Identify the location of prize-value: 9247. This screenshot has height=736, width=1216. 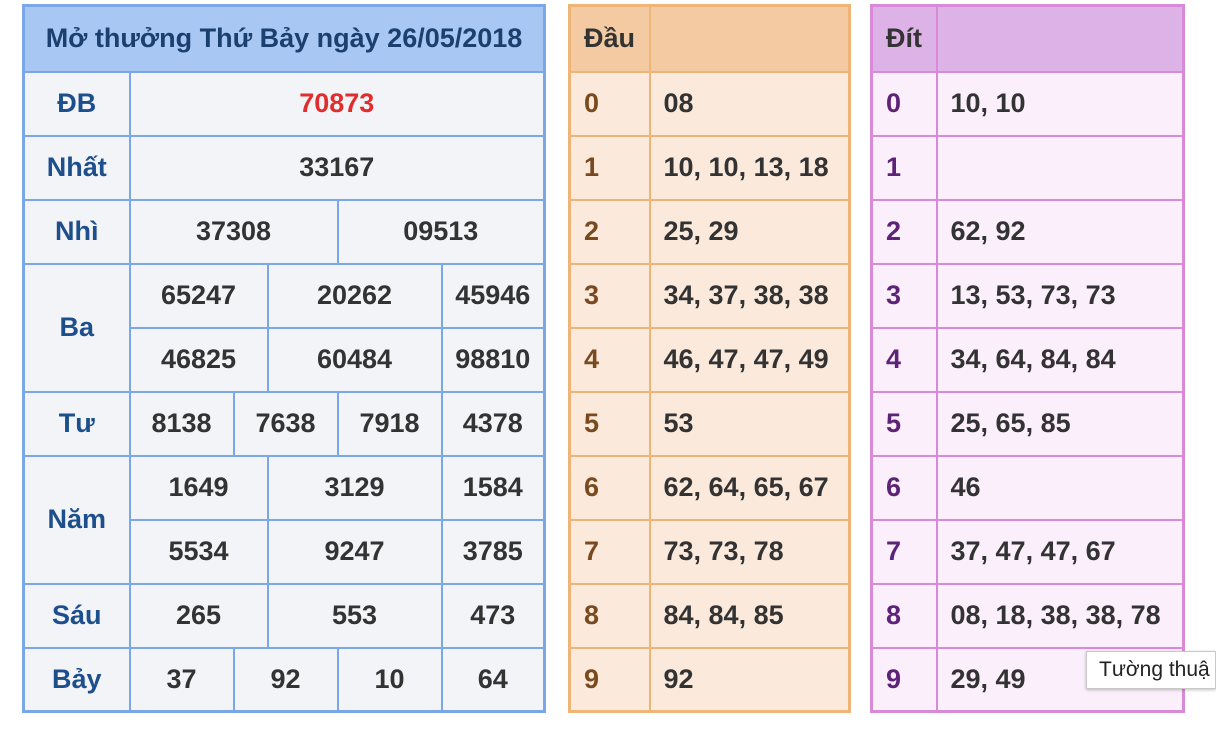
(354, 551).